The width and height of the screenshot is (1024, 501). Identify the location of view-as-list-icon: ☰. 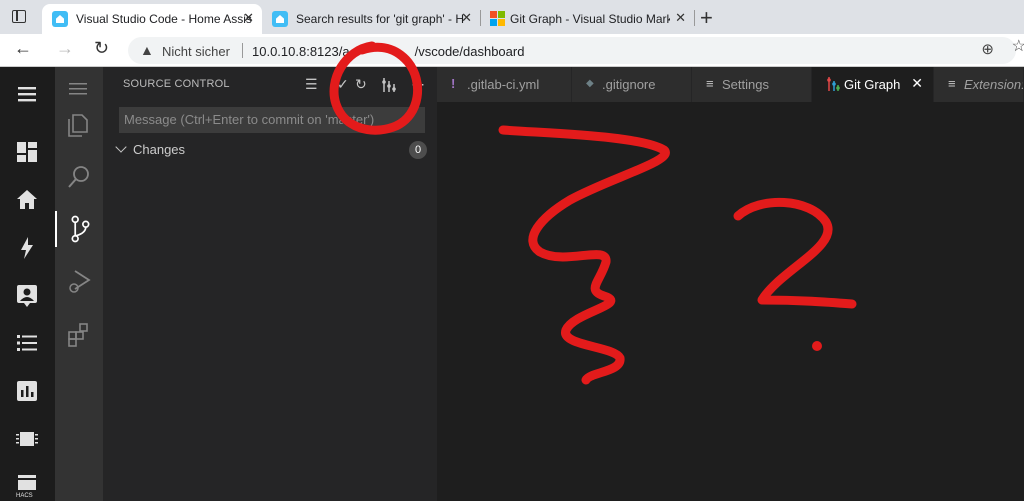
(311, 84).